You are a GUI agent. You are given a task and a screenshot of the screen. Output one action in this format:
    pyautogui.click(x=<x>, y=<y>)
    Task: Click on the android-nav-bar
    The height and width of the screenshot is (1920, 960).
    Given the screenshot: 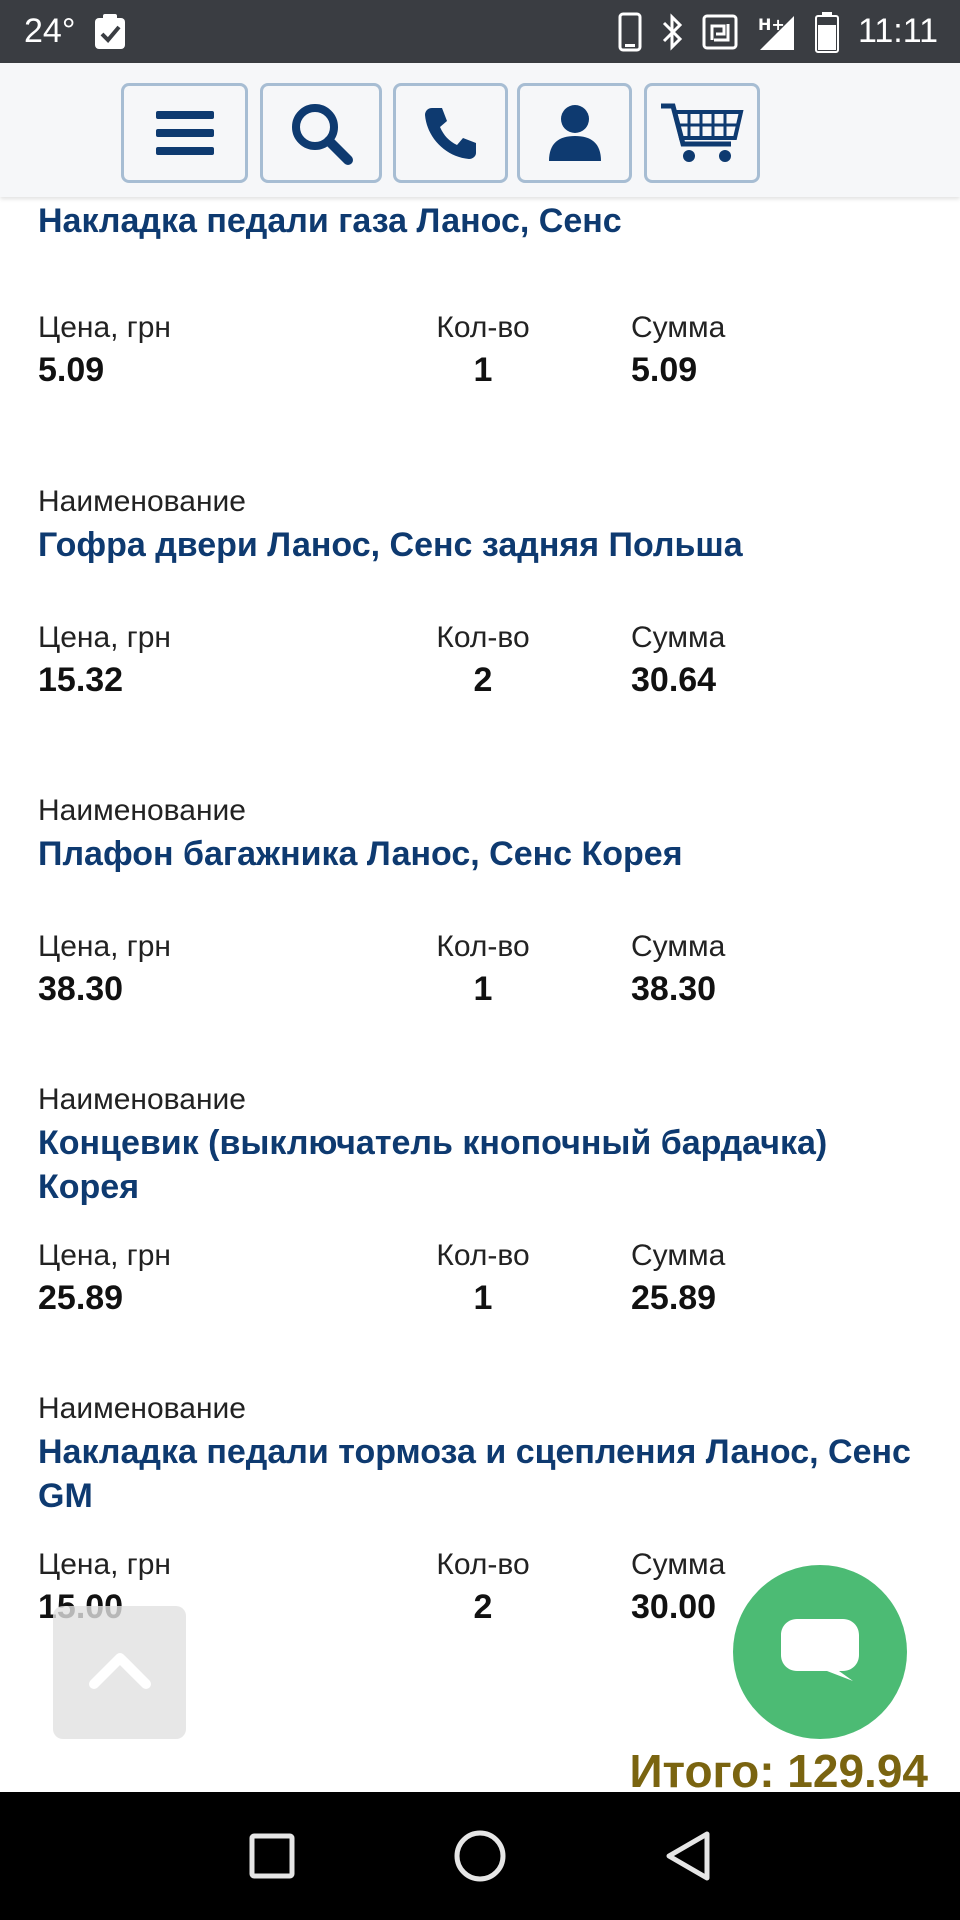 What is the action you would take?
    pyautogui.click(x=480, y=1856)
    